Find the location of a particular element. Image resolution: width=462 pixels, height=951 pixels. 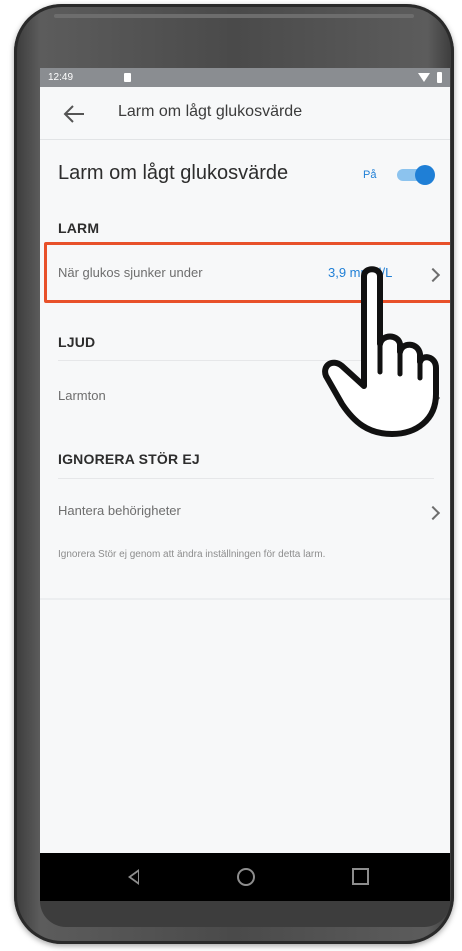

setting-title: Larm om lågt glukosvärde is located at coordinates (173, 173).